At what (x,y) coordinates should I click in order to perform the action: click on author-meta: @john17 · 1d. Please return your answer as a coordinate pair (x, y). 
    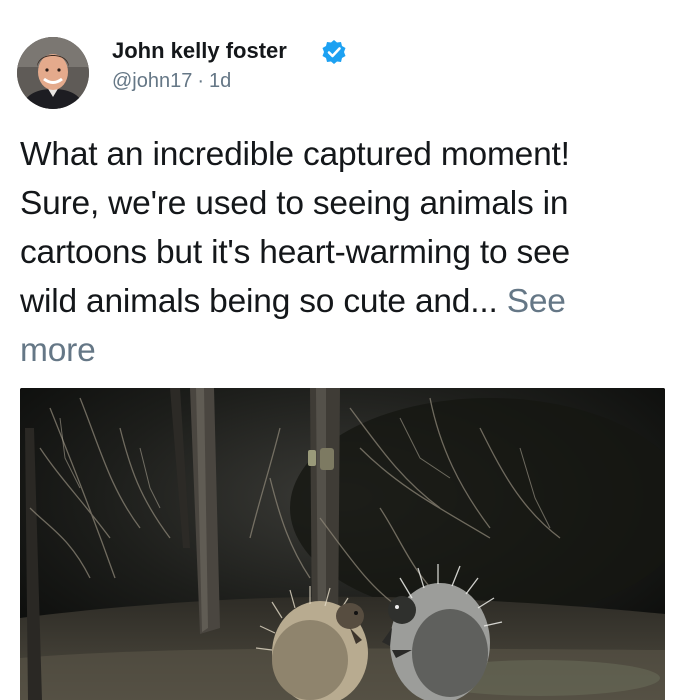
    Looking at the image, I should click on (171, 81).